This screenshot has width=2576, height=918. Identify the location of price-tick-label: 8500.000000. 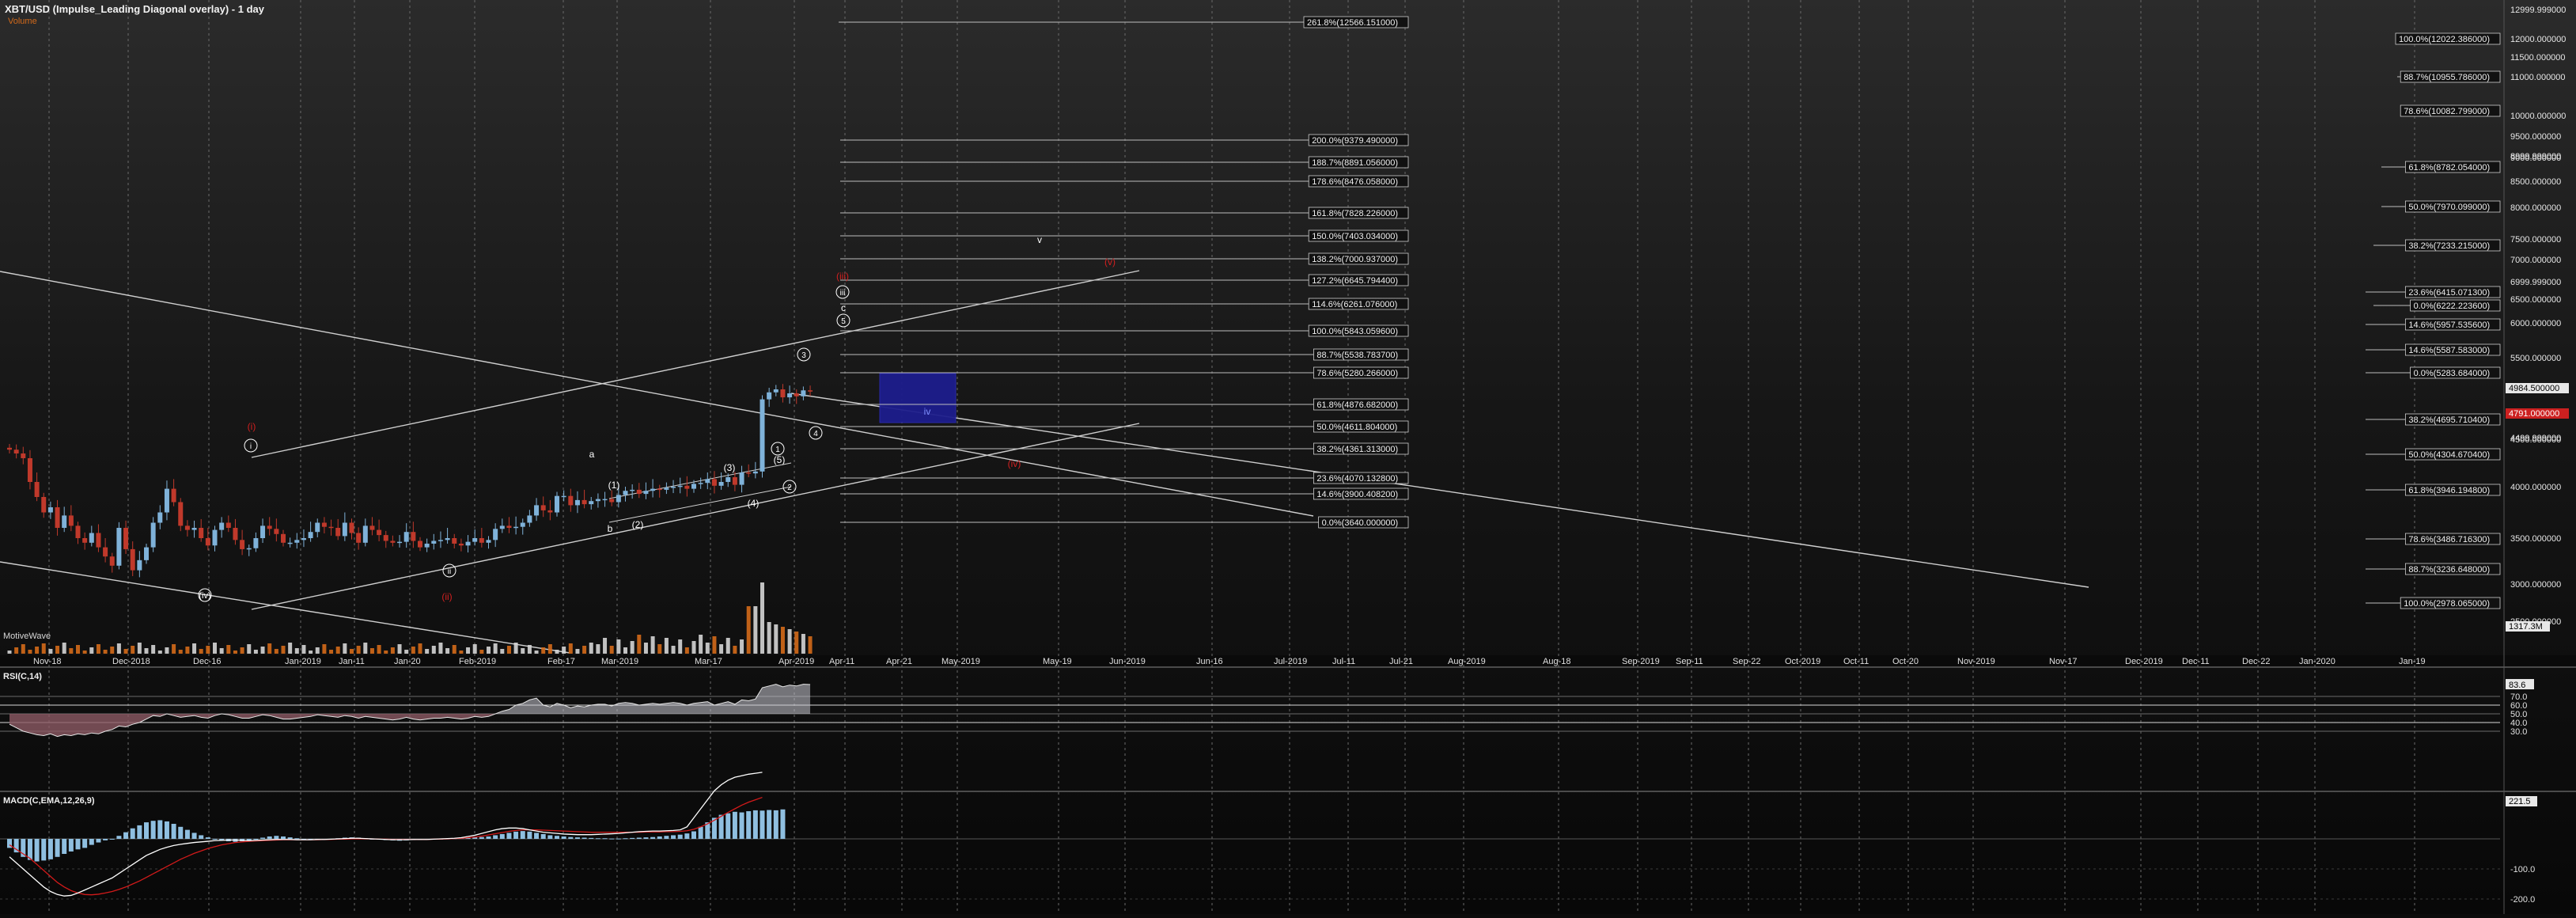
(2535, 182).